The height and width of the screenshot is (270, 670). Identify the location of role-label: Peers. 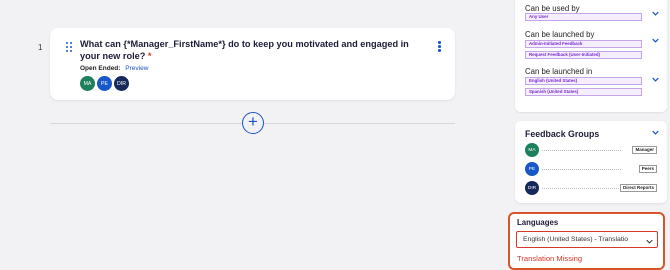
(647, 169).